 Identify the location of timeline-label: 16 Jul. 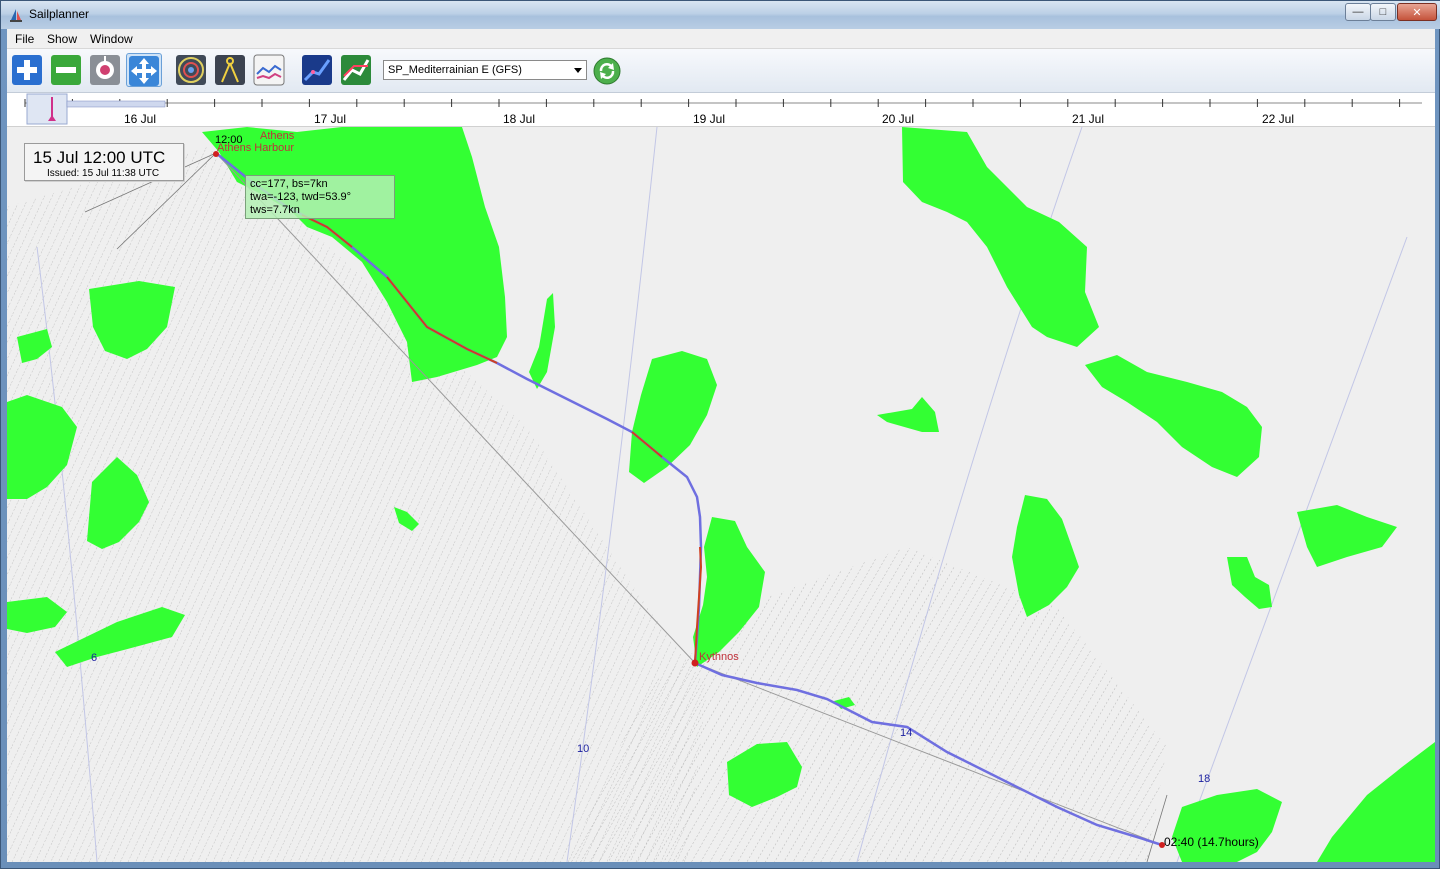
(140, 119).